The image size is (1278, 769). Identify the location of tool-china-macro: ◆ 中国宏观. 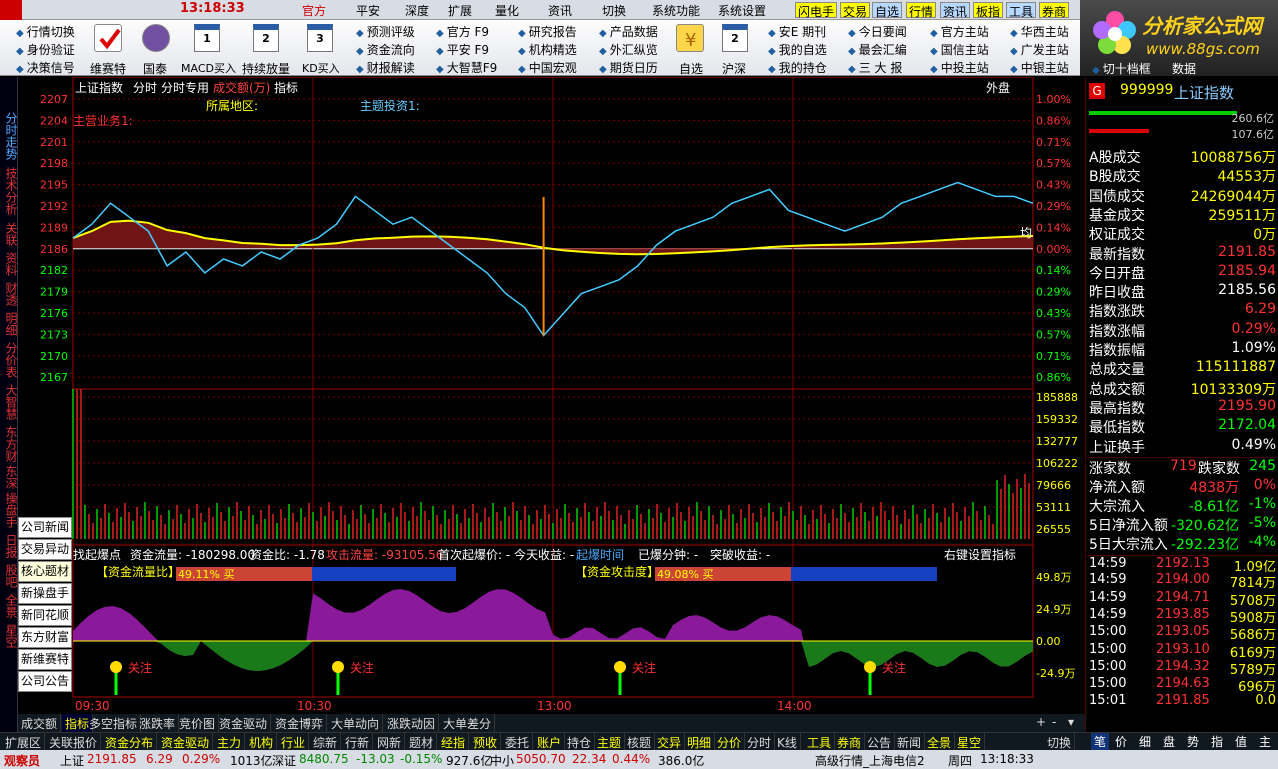
(547, 67).